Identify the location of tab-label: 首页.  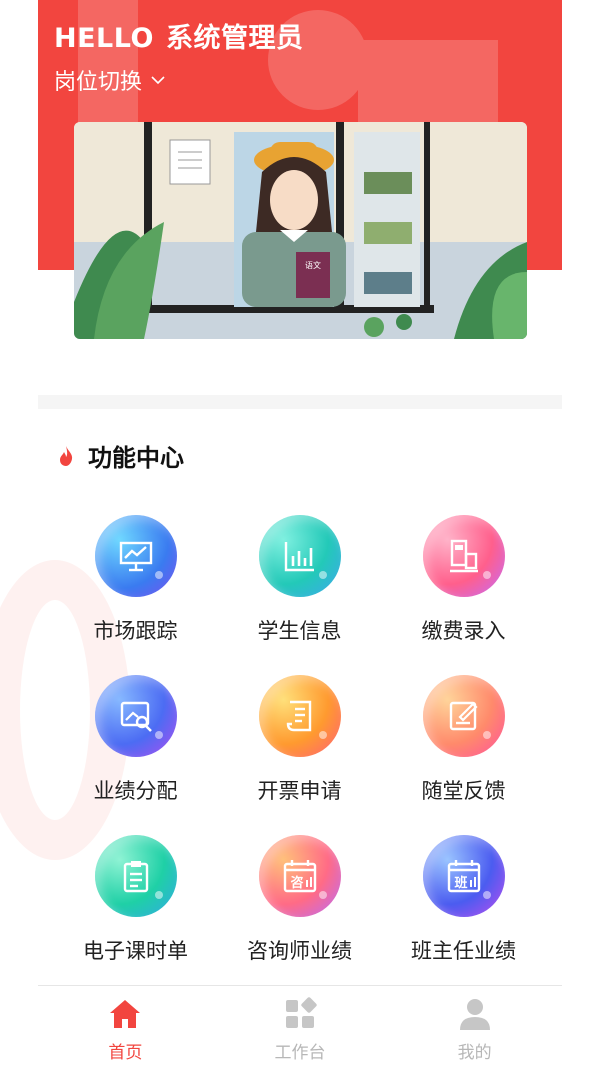
(125, 1053).